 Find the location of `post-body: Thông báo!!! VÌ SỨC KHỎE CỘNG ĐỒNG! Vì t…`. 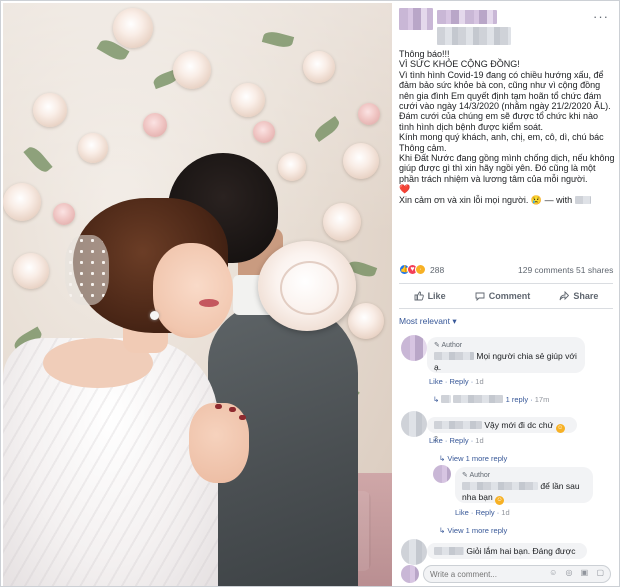

post-body: Thông báo!!! VÌ SỨC KHỎE CỘNG ĐỒNG! Vì t… is located at coordinates (507, 127).